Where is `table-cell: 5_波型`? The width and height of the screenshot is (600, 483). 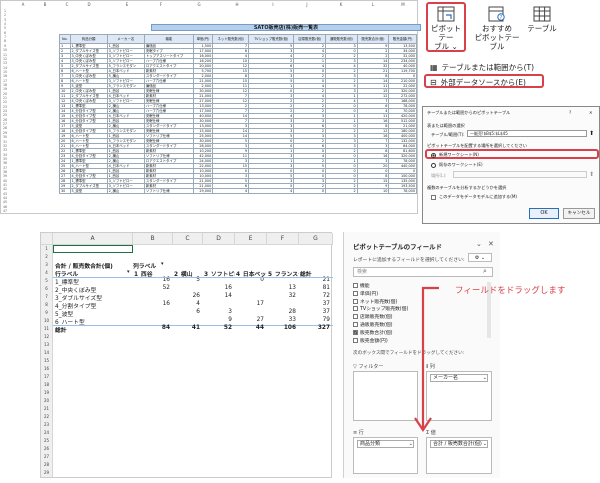
table-cell: 5_波型 is located at coordinates (88, 191).